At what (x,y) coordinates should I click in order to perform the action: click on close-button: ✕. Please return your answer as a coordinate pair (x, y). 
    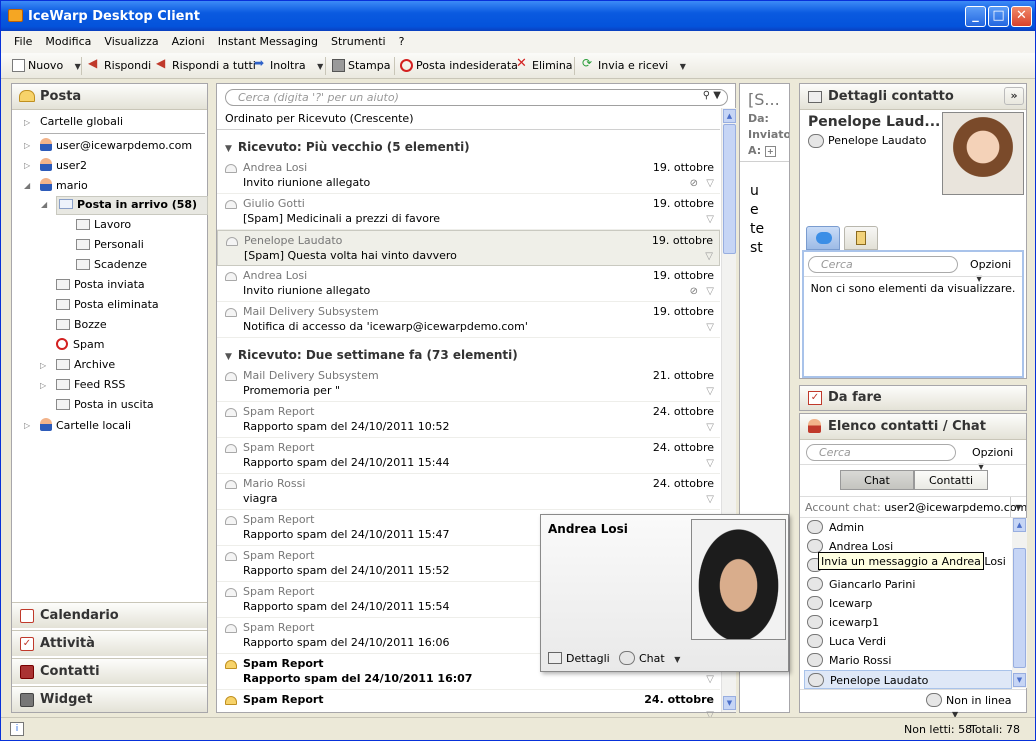
    Looking at the image, I should click on (1021, 16).